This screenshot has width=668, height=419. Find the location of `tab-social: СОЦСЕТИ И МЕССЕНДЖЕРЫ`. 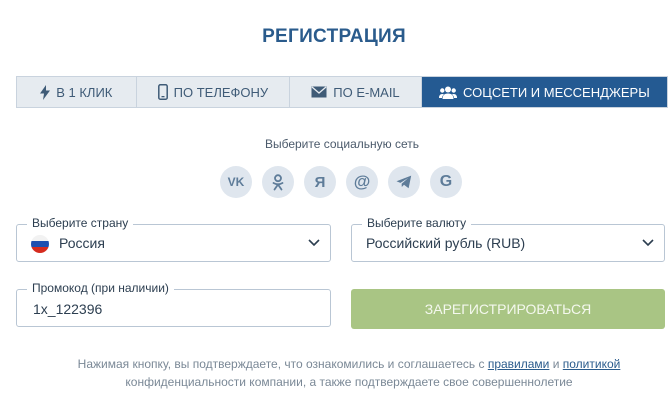

tab-social: СОЦСЕТИ И МЕССЕНДЖЕРЫ is located at coordinates (544, 92).